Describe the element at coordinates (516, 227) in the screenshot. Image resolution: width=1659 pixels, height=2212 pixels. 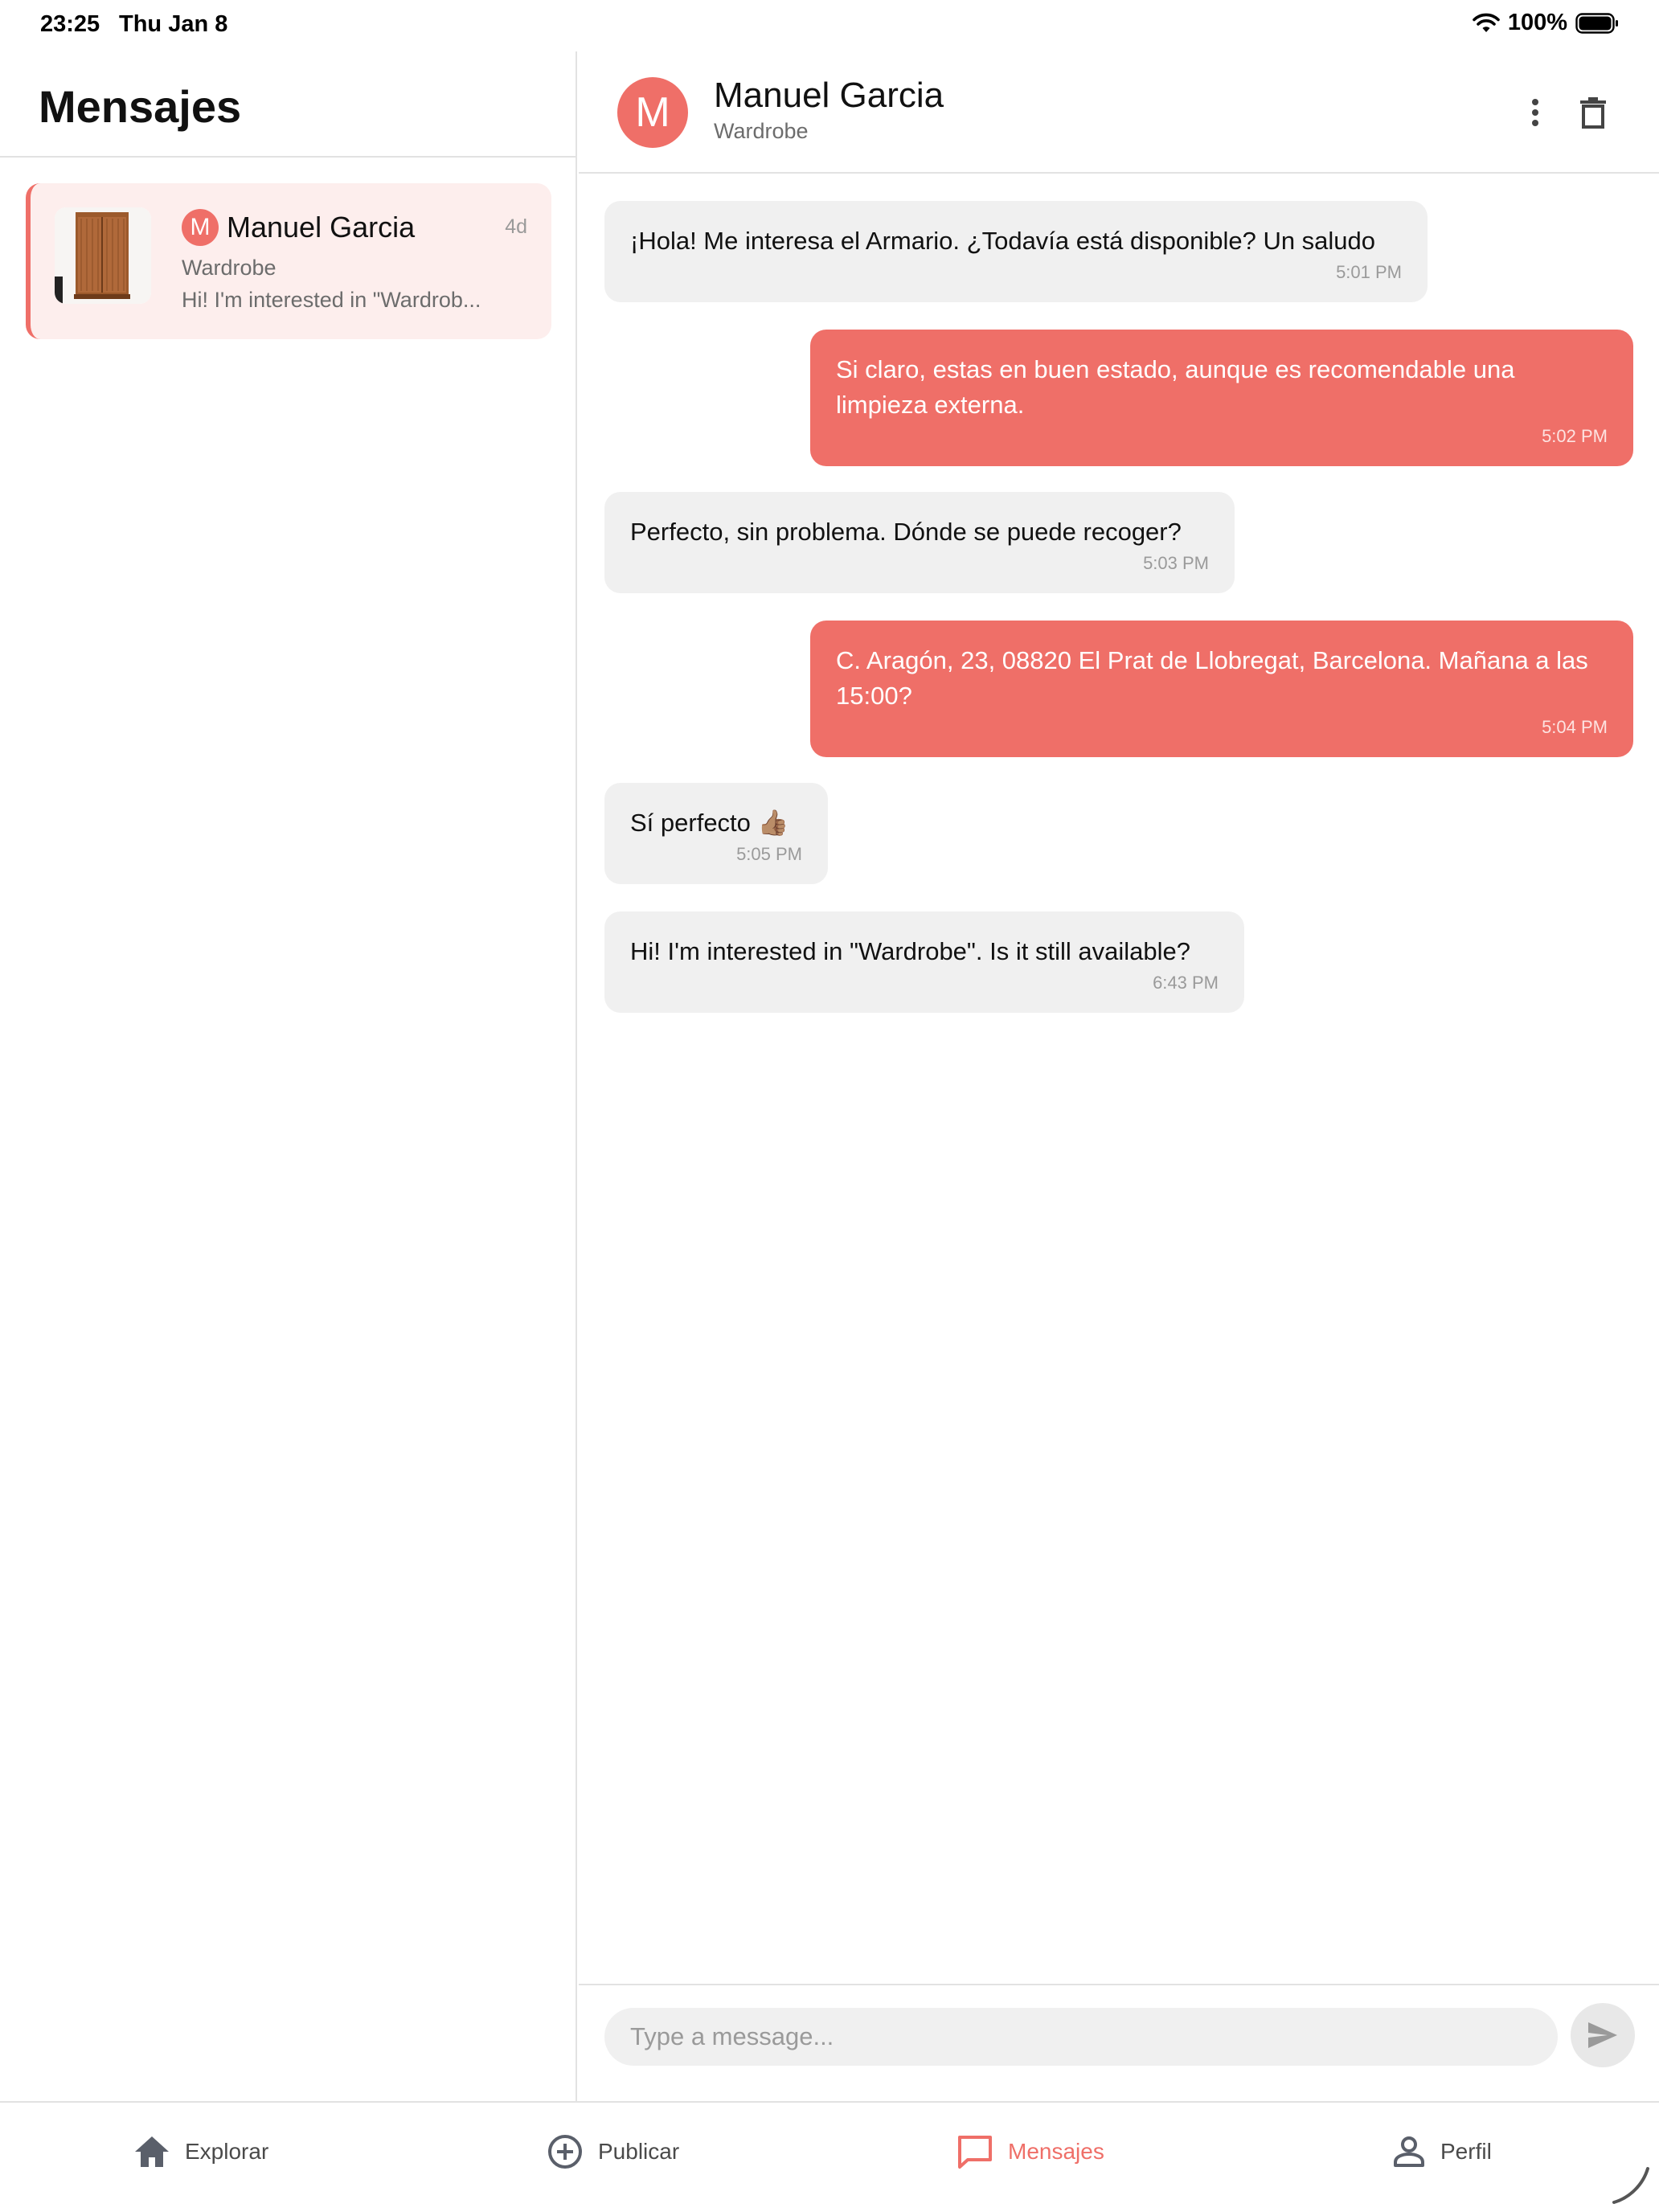
I see `conversation-time: 4d` at that location.